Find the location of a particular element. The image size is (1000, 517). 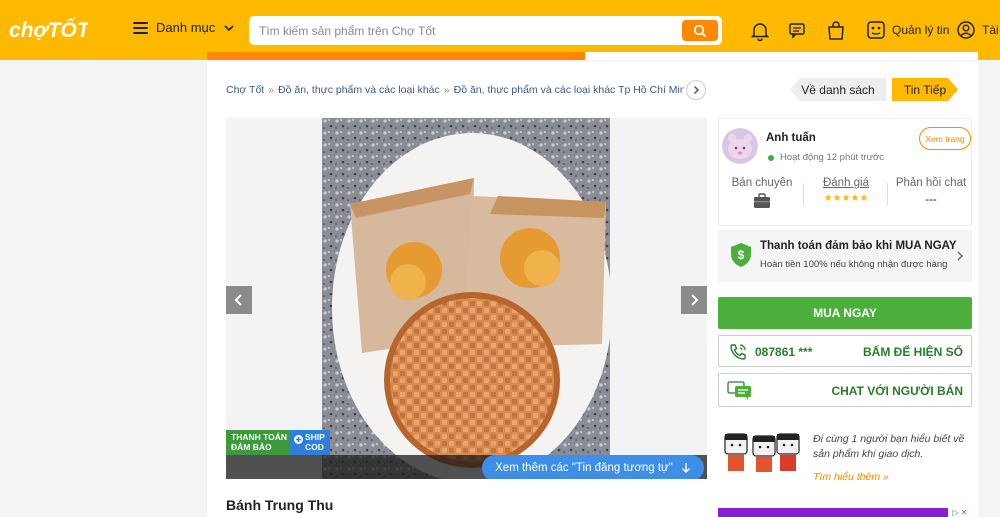

chotot-logo: chợTỐT is located at coordinates (50, 29).